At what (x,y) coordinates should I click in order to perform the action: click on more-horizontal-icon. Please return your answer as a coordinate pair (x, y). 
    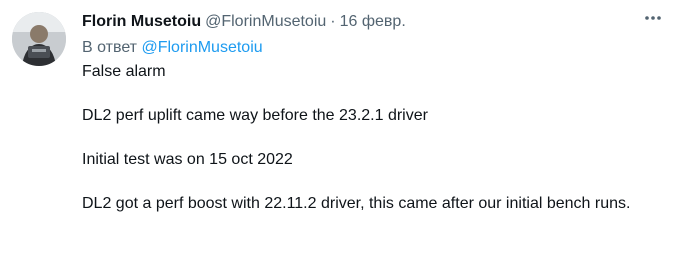
    Looking at the image, I should click on (653, 18).